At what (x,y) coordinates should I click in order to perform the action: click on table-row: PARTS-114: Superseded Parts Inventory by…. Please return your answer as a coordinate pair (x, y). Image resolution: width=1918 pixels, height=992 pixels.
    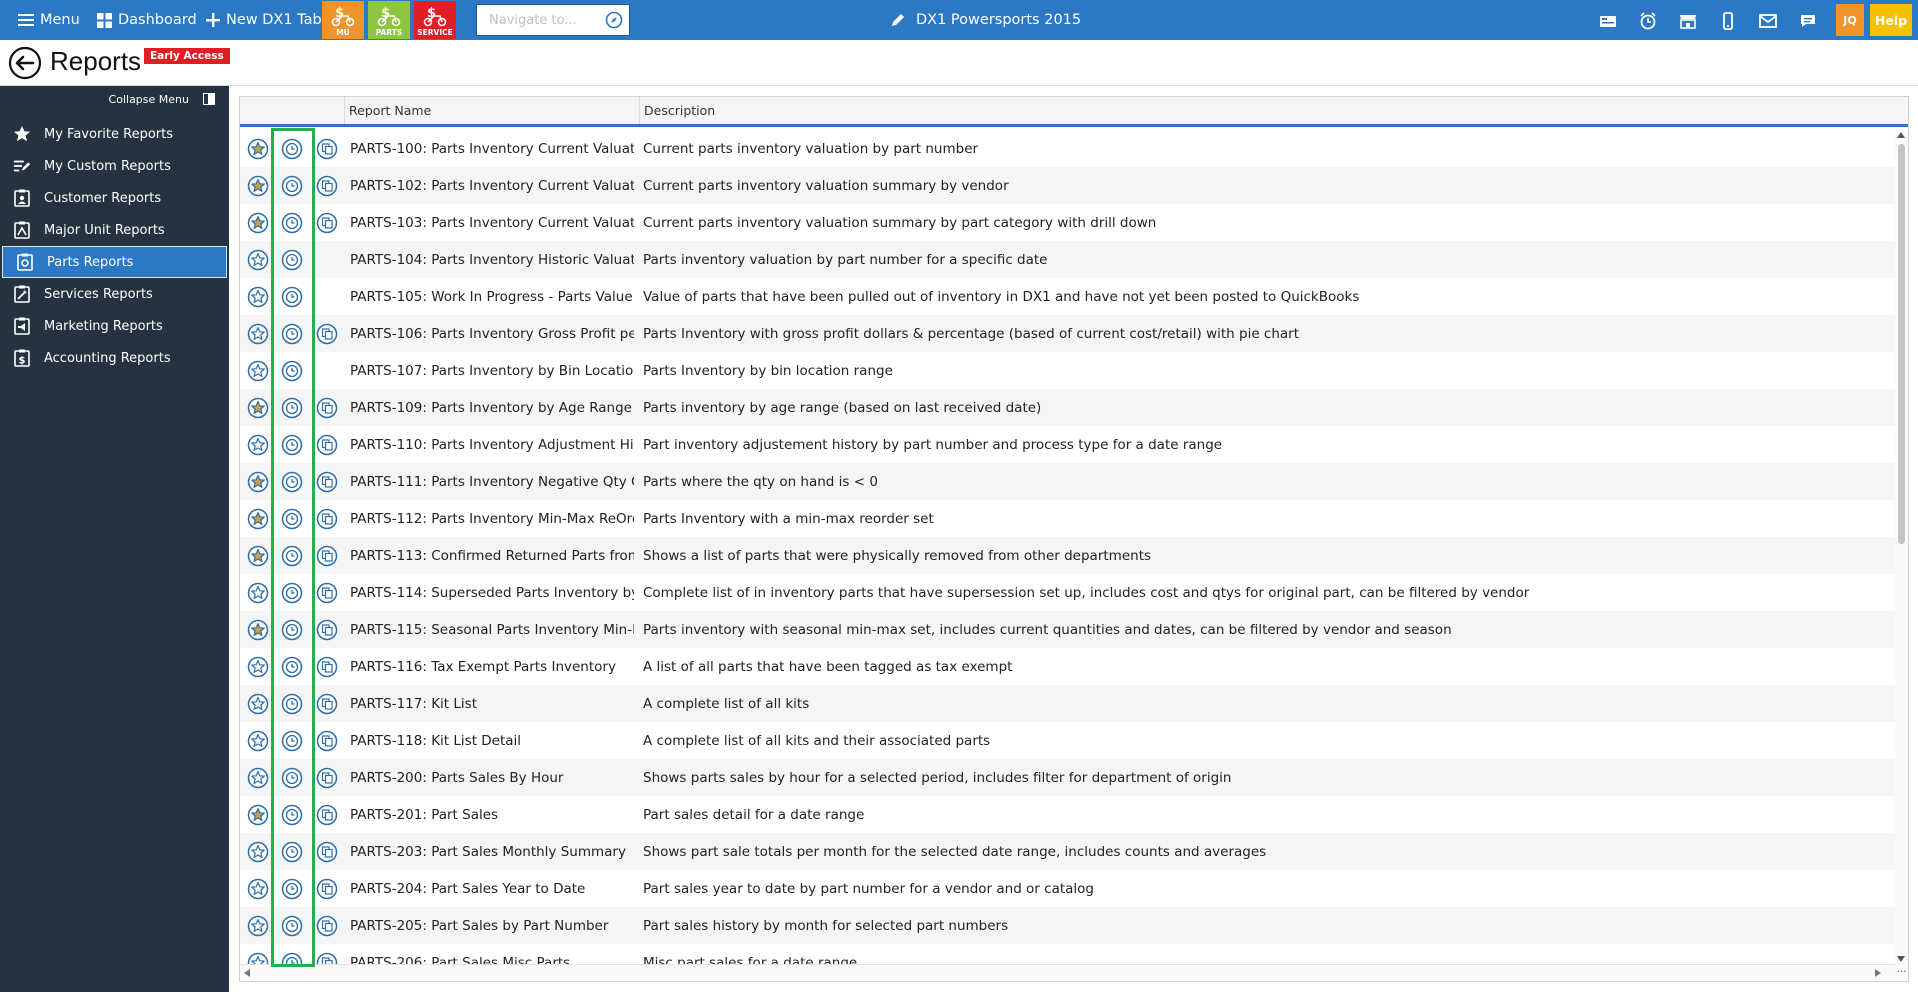
    Looking at the image, I should click on (1067, 592).